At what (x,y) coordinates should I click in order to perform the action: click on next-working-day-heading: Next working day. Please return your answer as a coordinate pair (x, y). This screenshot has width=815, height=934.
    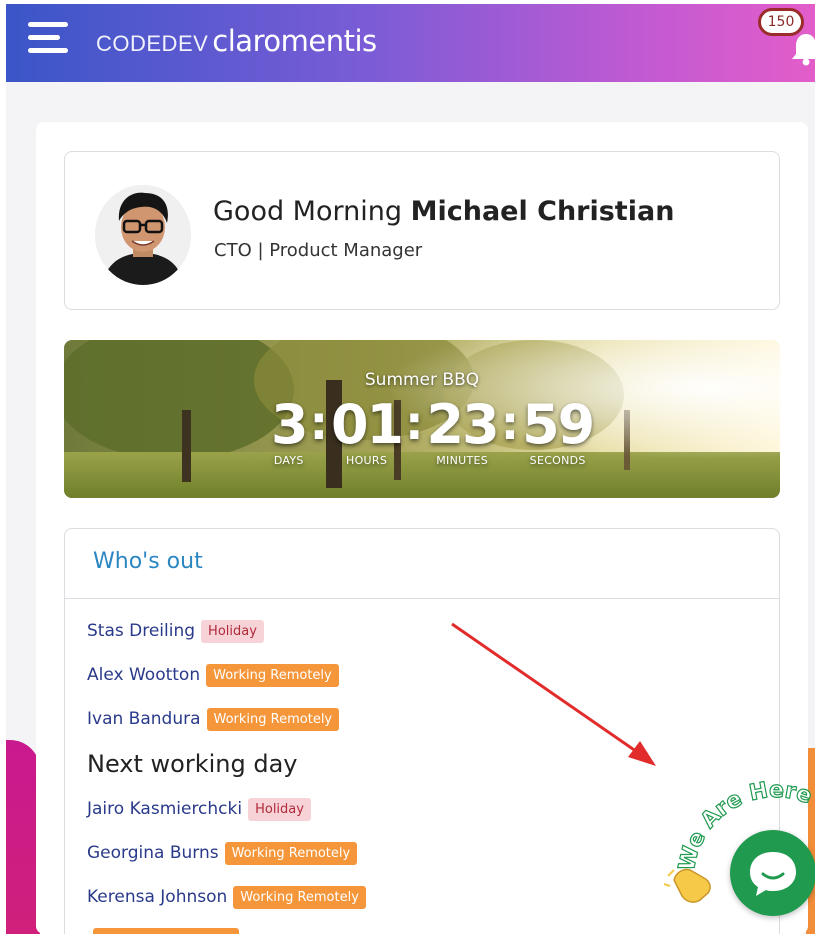
    Looking at the image, I should click on (192, 764).